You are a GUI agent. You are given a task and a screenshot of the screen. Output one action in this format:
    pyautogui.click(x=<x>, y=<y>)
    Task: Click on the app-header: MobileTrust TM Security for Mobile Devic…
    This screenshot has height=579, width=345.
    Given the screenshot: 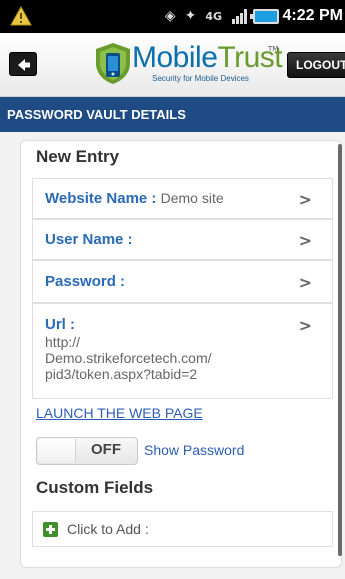 What is the action you would take?
    pyautogui.click(x=172, y=65)
    